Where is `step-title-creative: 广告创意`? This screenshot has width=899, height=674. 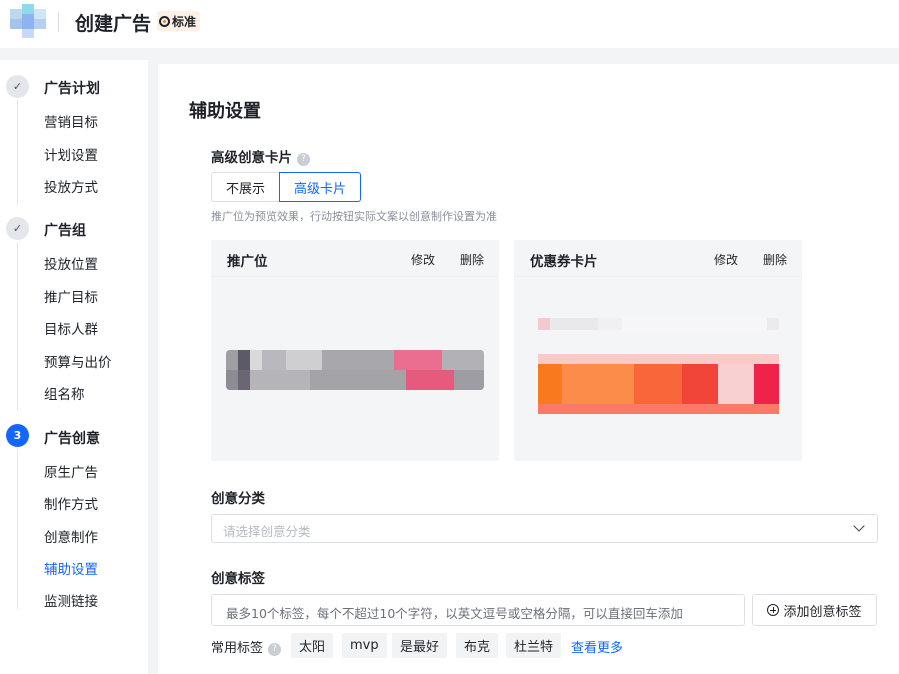
step-title-creative: 广告创意 is located at coordinates (72, 438).